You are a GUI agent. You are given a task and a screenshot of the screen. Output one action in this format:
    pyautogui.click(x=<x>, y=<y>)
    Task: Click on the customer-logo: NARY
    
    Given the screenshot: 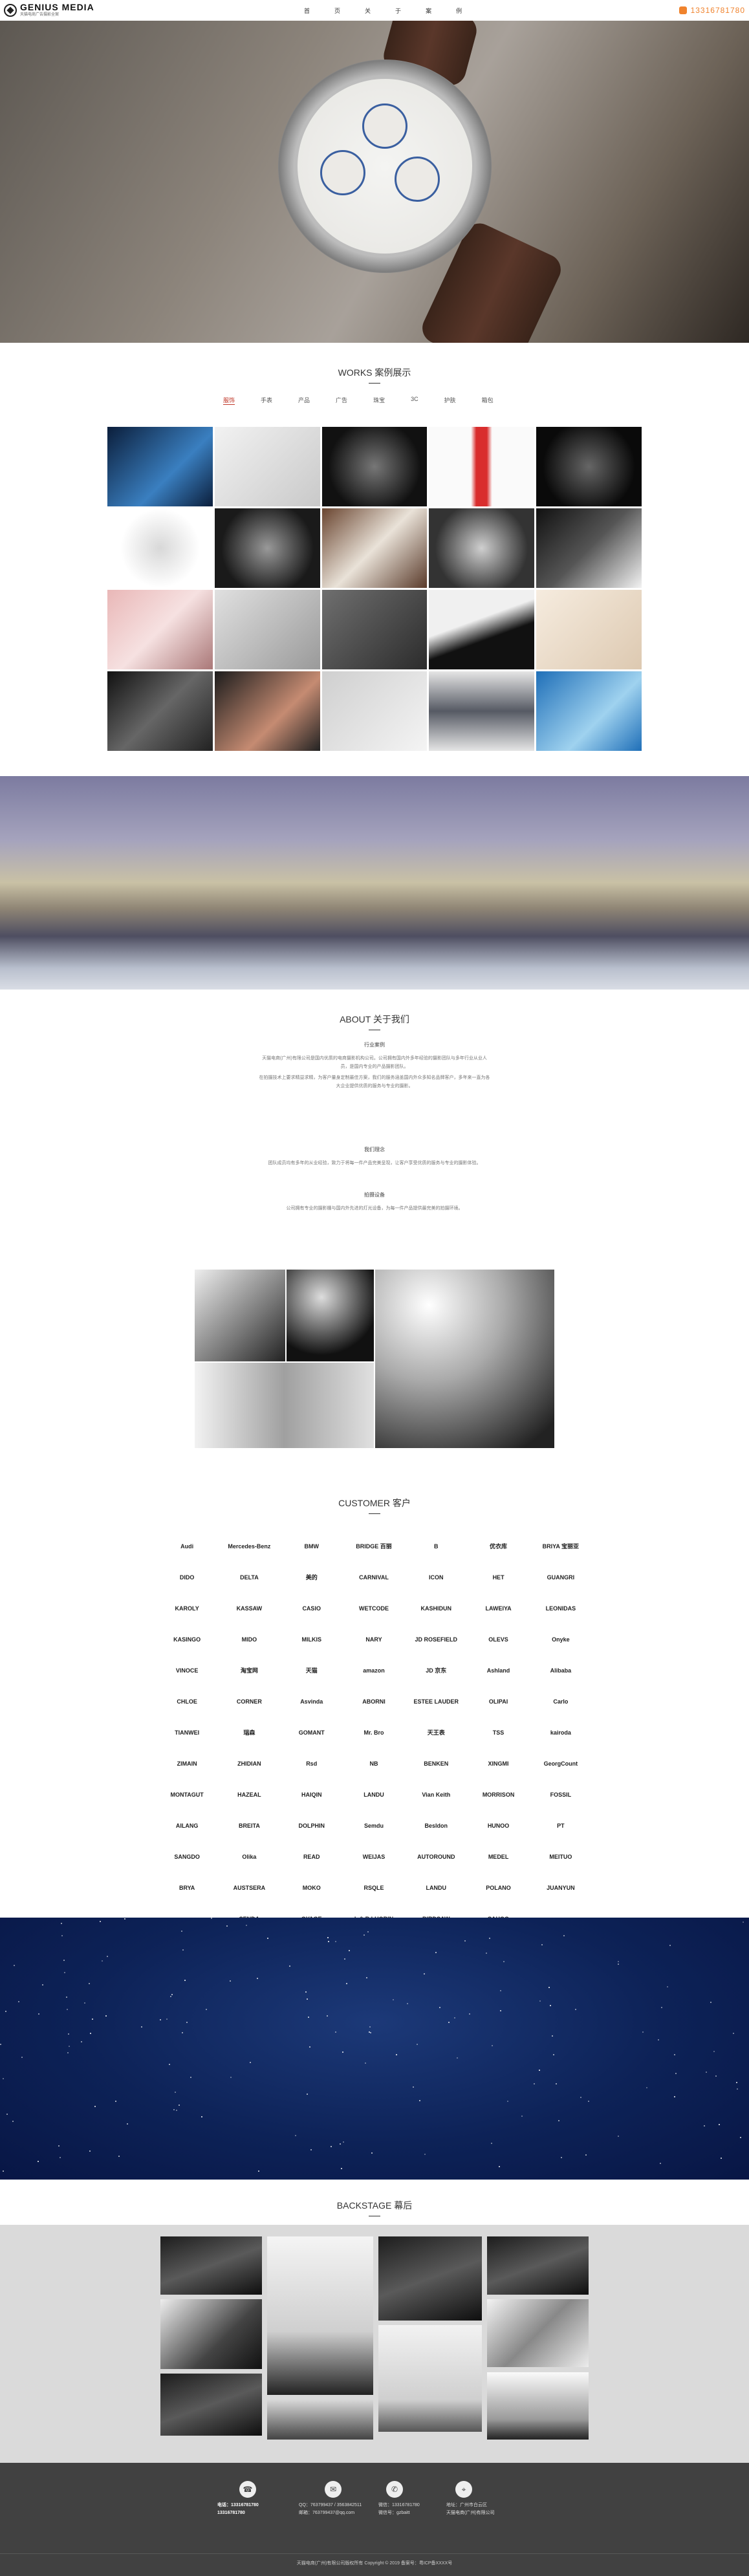 What is the action you would take?
    pyautogui.click(x=374, y=1639)
    